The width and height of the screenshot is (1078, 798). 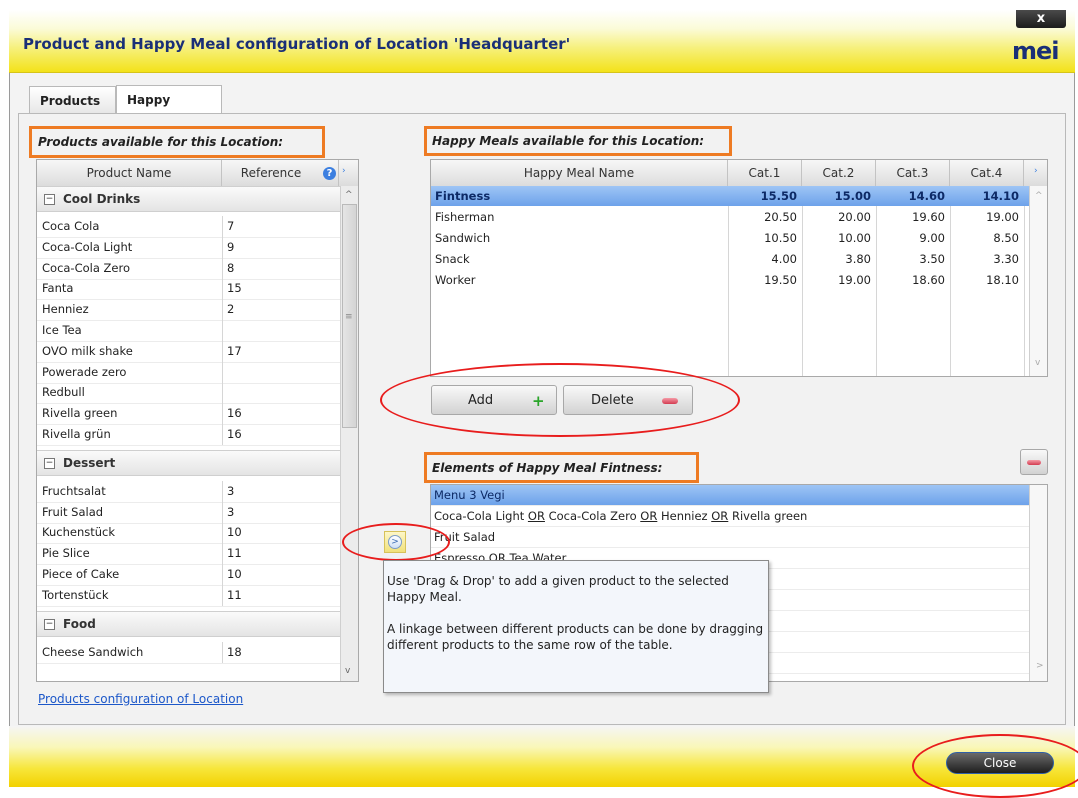 What do you see at coordinates (188, 268) in the screenshot?
I see `product-row: Coca-Cola Zero 8` at bounding box center [188, 268].